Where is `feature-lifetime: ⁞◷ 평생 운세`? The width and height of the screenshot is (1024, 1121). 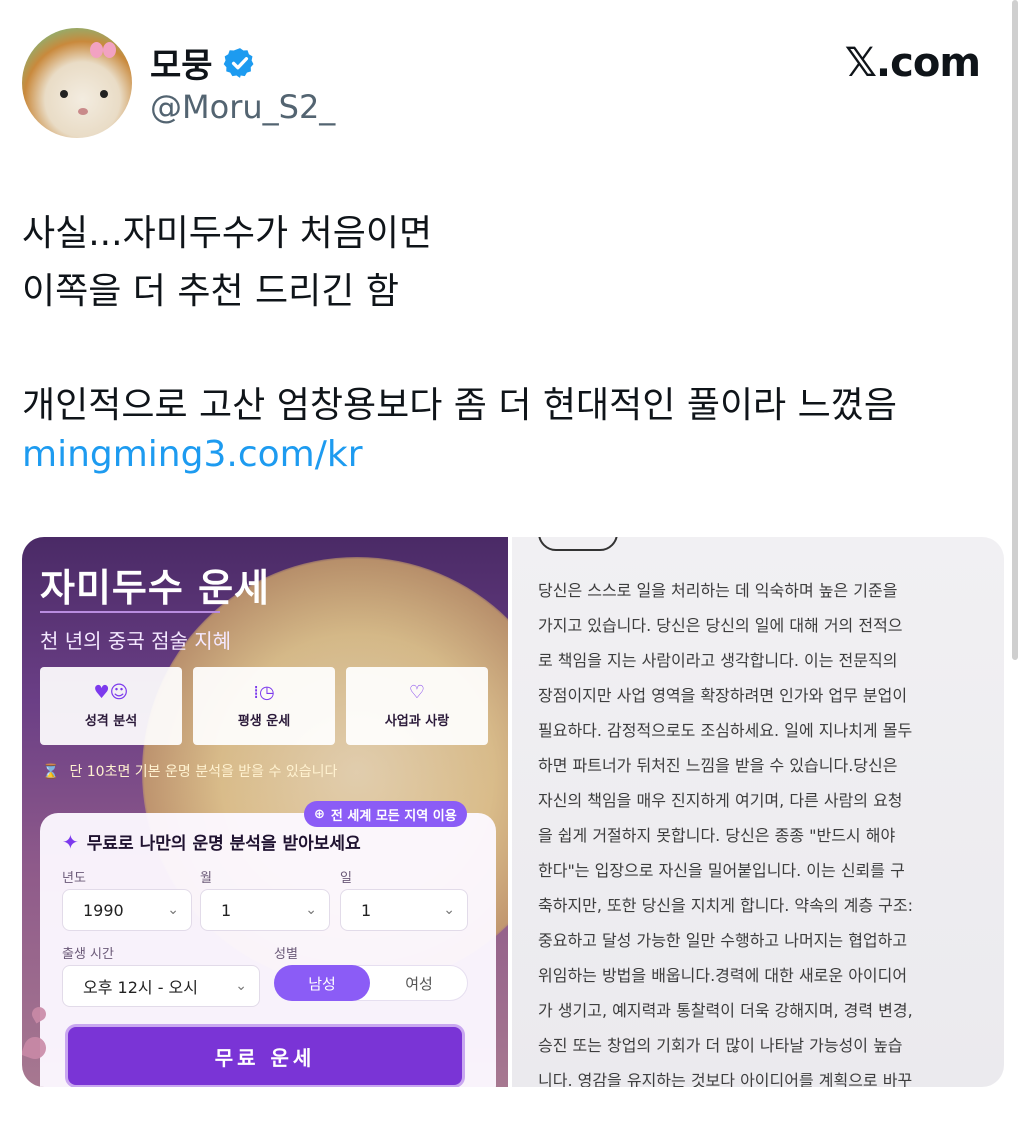 feature-lifetime: ⁞◷ 평생 운세 is located at coordinates (264, 706).